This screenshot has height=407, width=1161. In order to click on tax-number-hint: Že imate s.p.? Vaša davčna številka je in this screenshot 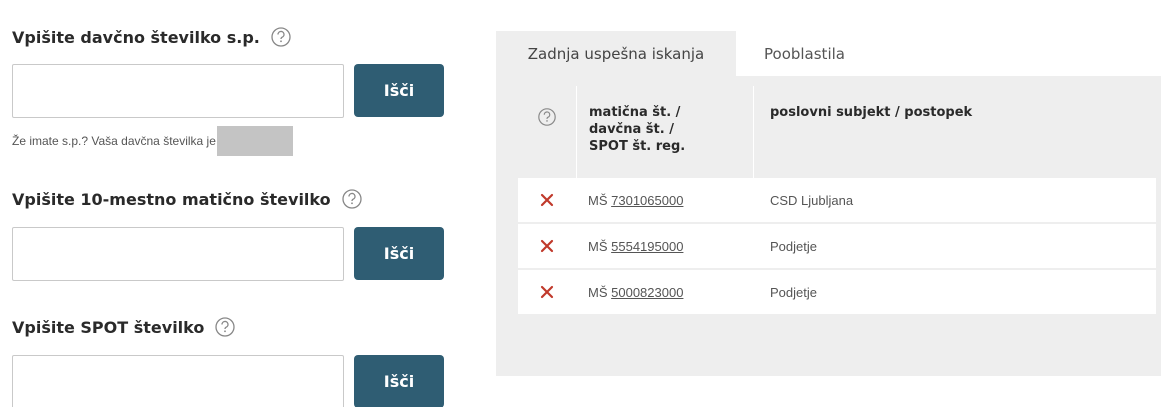, I will do `click(152, 141)`.